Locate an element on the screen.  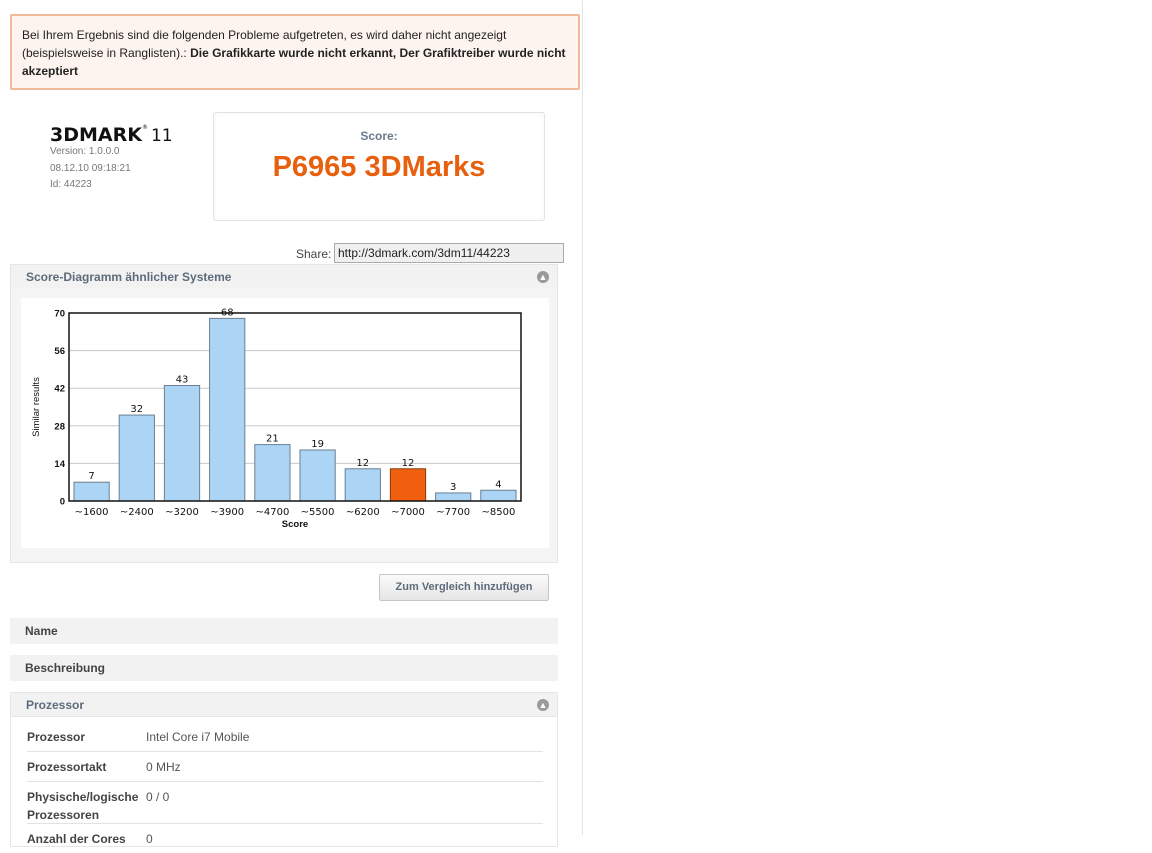
date-text: 08.12.10 09:18:21 is located at coordinates (90, 168).